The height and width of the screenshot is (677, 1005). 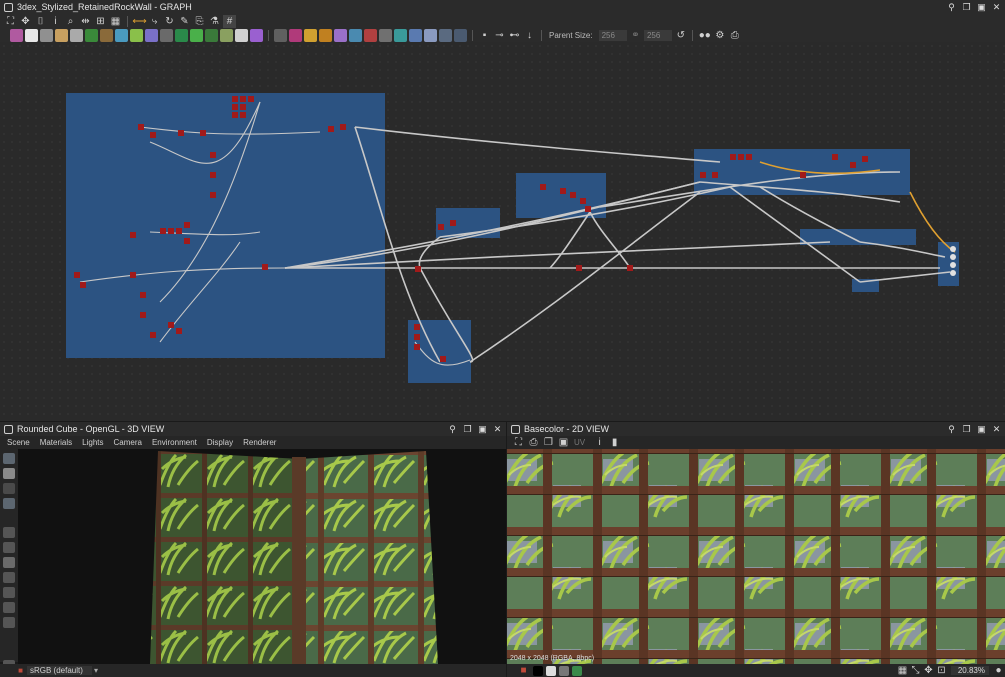 I want to click on stats-icon, so click(x=9, y=622).